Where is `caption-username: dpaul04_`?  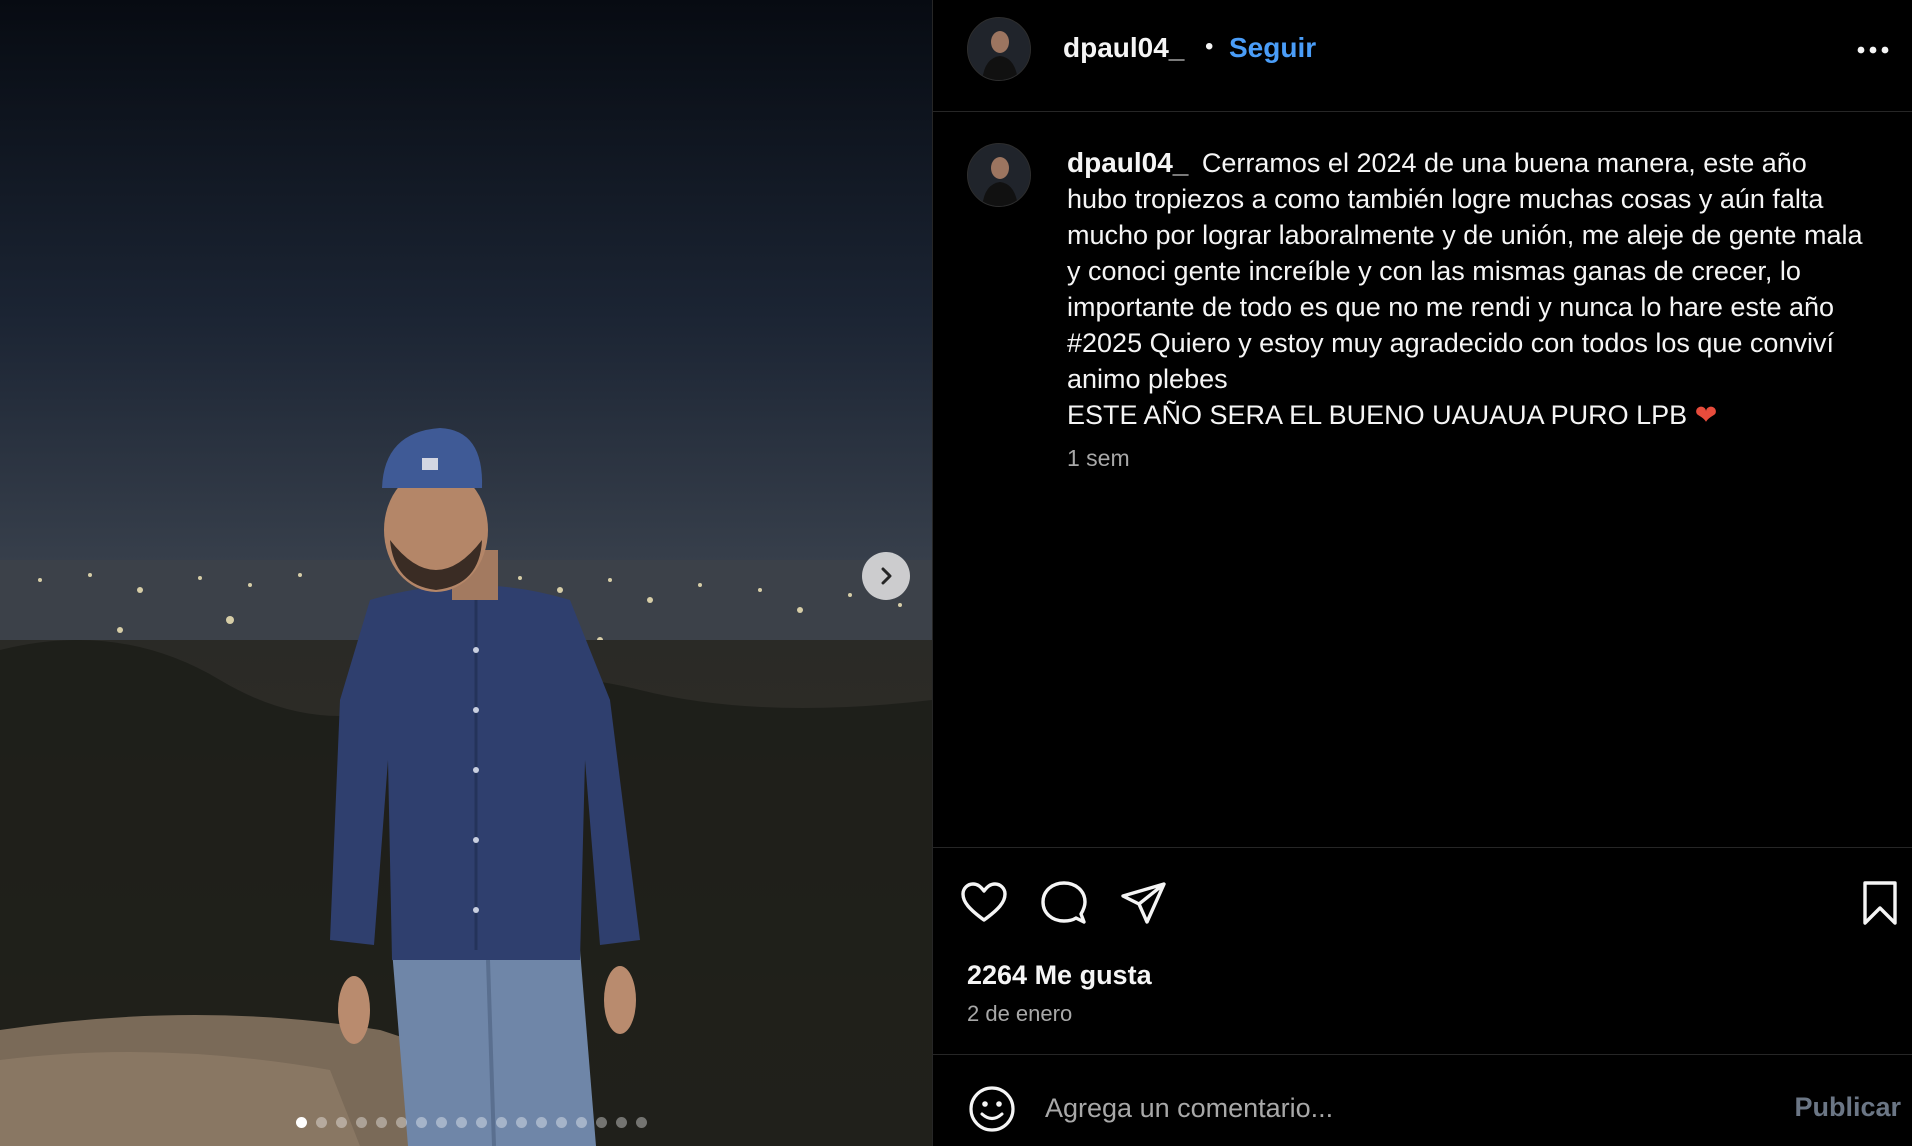
caption-username: dpaul04_ is located at coordinates (1127, 162).